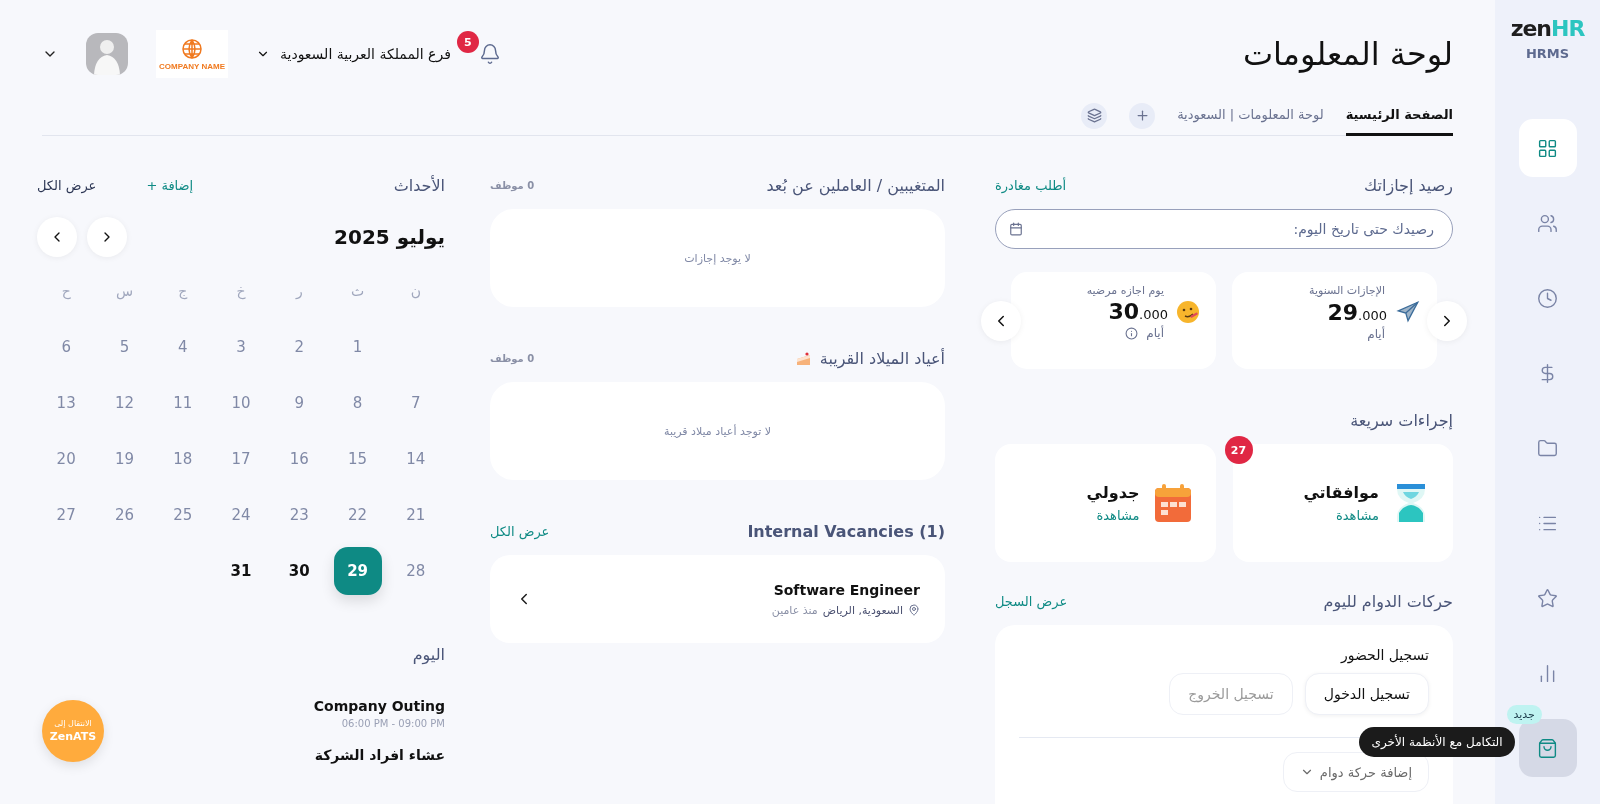 The height and width of the screenshot is (804, 1600). Describe the element at coordinates (855, 185) in the screenshot. I see `section-title: المتغيبين / العاملين عن بُعد` at that location.